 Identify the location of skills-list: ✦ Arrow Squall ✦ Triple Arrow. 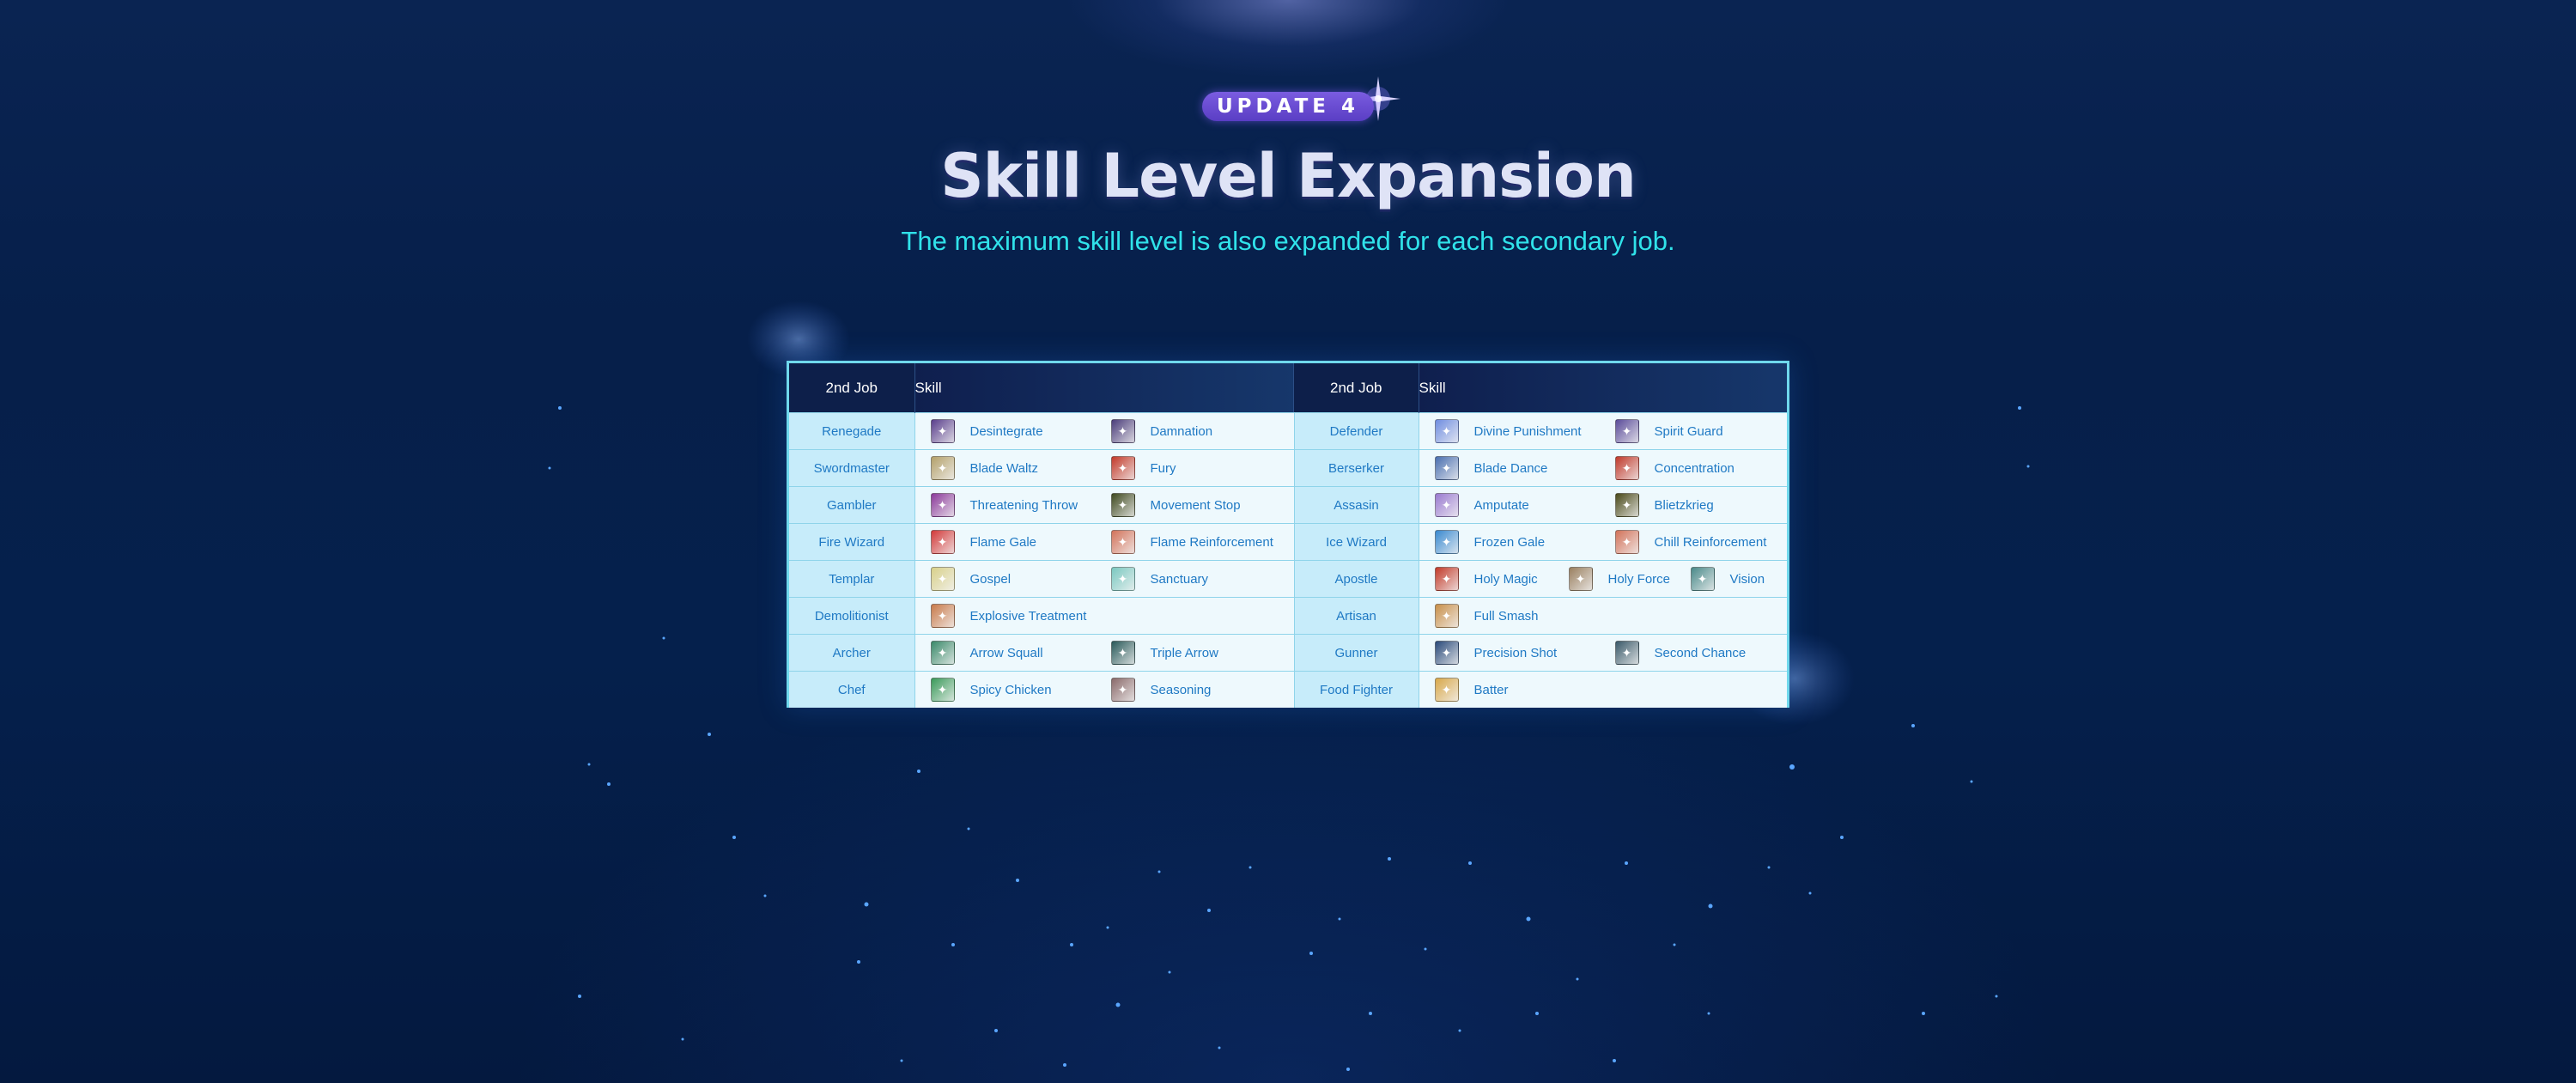
(1112, 653).